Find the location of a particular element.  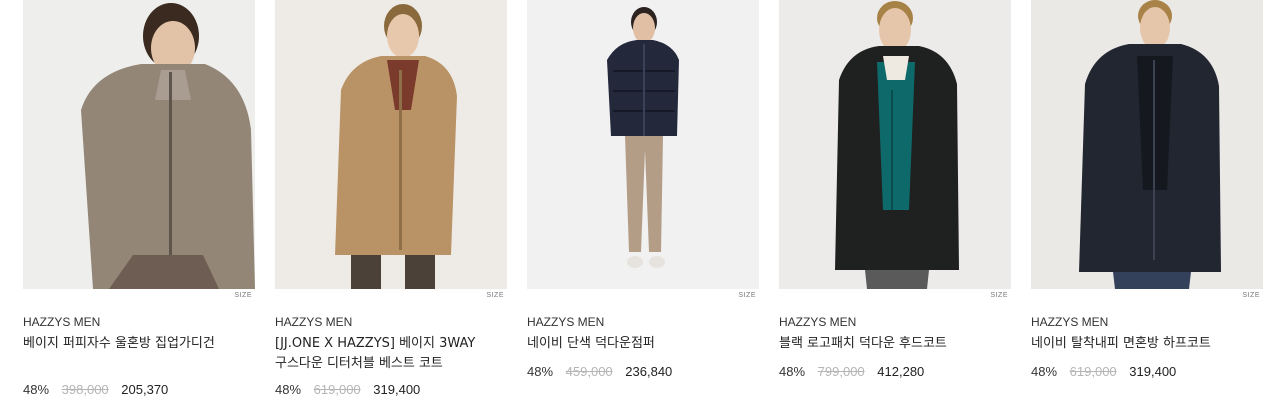

price-row: 48% 459,000 236,840 is located at coordinates (599, 372).